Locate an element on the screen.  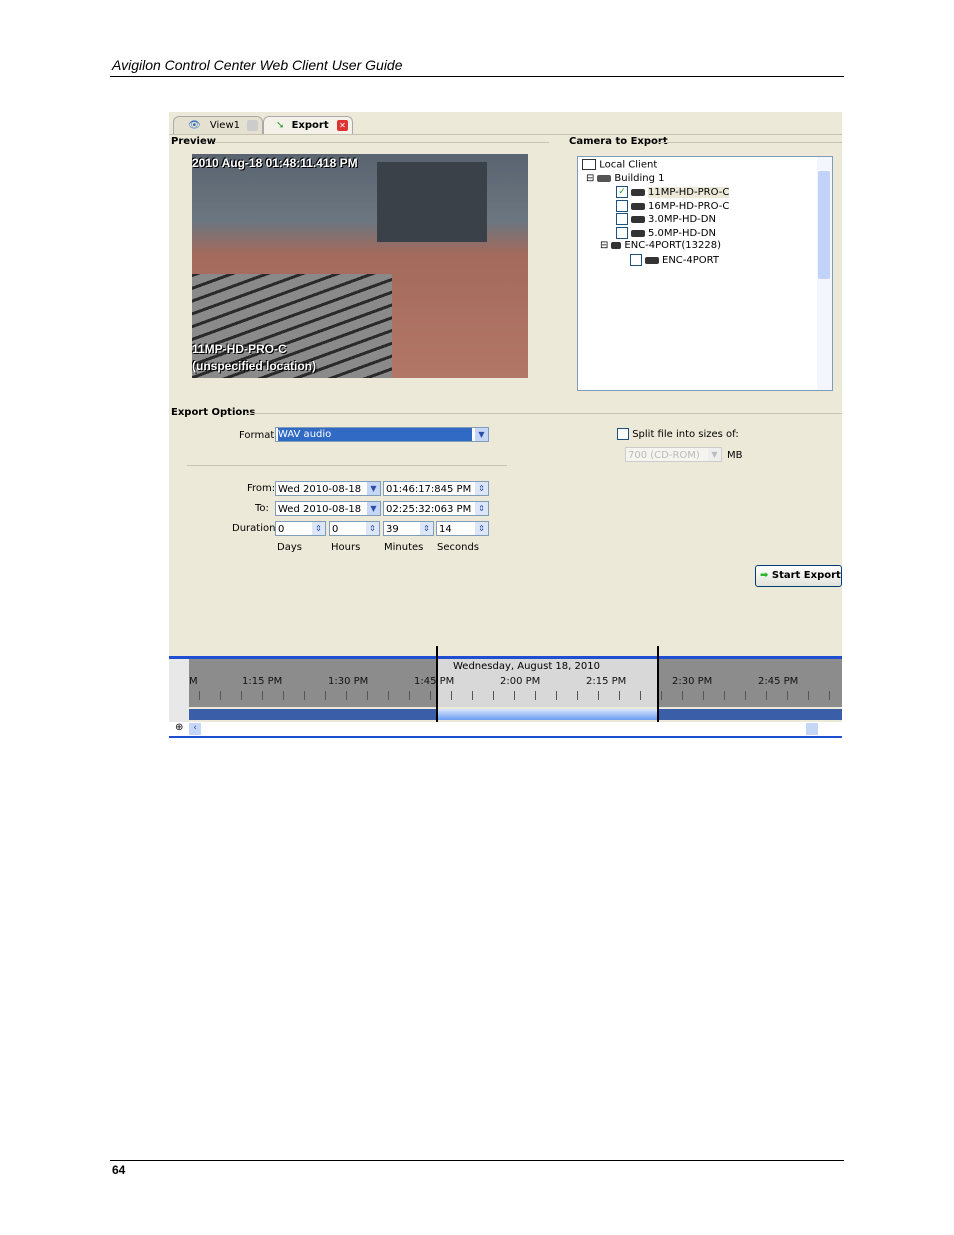
duration-days: 0 ⇕ is located at coordinates (300, 528).